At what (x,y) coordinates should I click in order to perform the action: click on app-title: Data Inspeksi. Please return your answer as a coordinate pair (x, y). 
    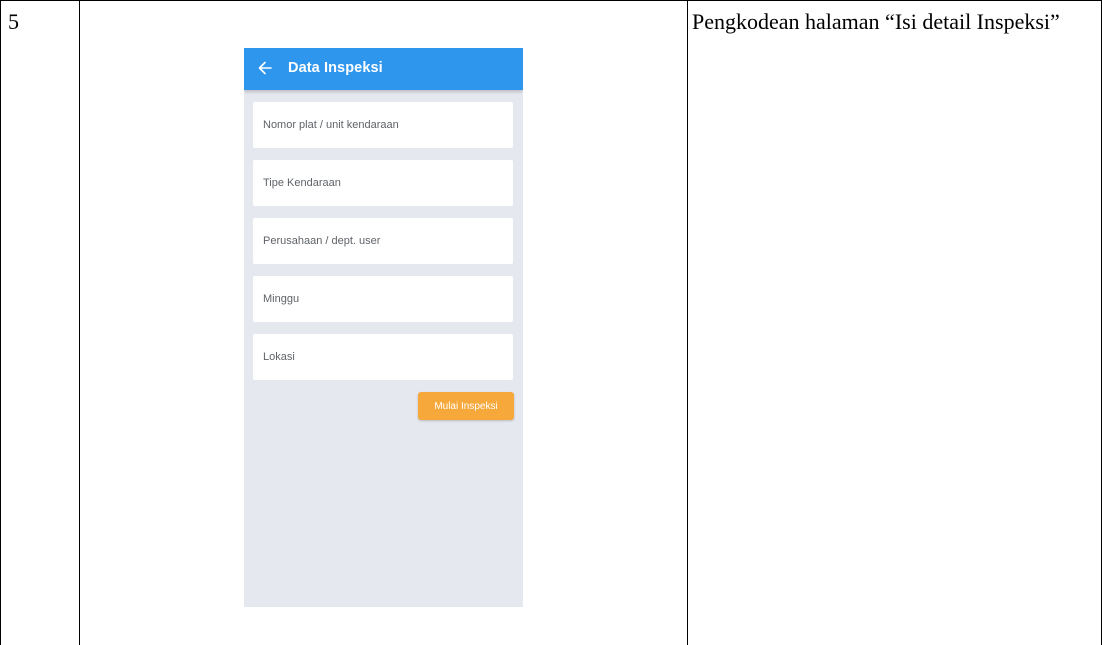
    Looking at the image, I should click on (335, 68).